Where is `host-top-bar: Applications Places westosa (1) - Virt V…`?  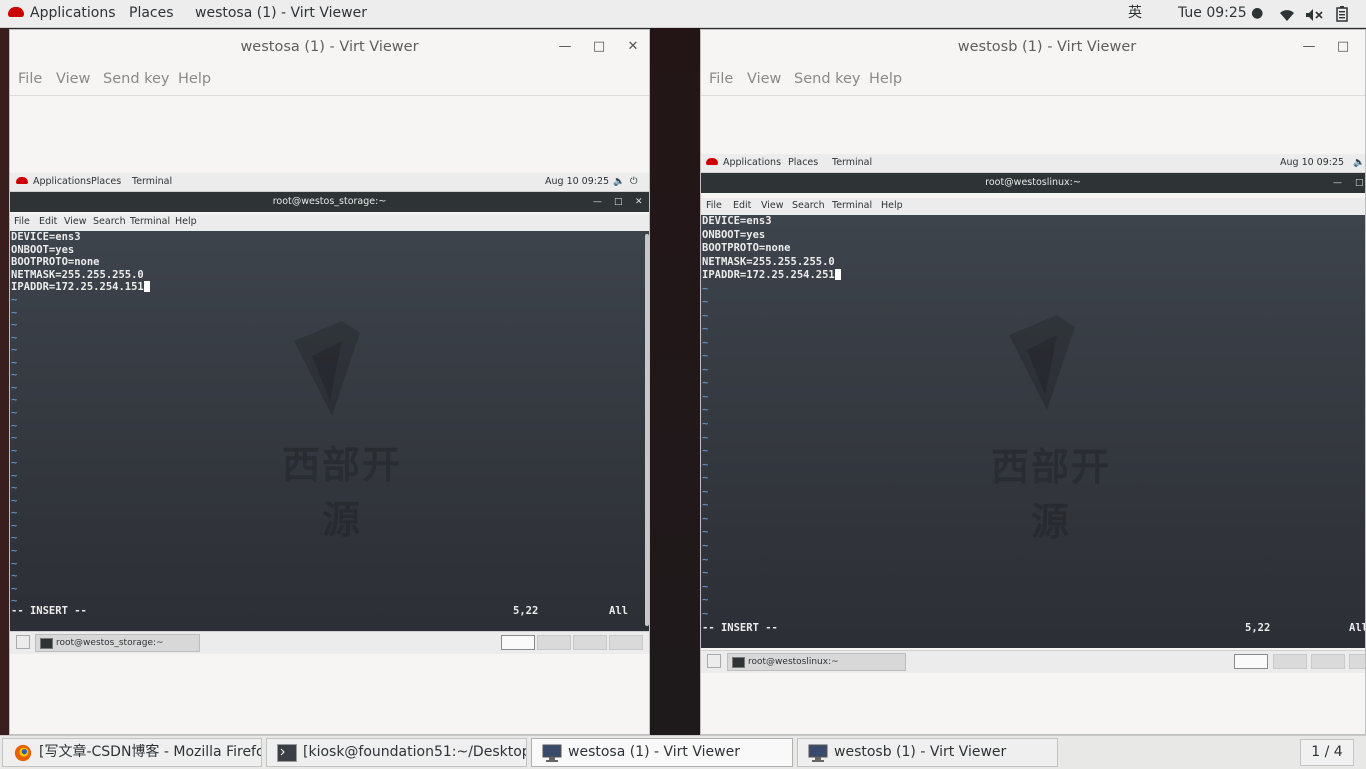 host-top-bar: Applications Places westosa (1) - Virt V… is located at coordinates (683, 14).